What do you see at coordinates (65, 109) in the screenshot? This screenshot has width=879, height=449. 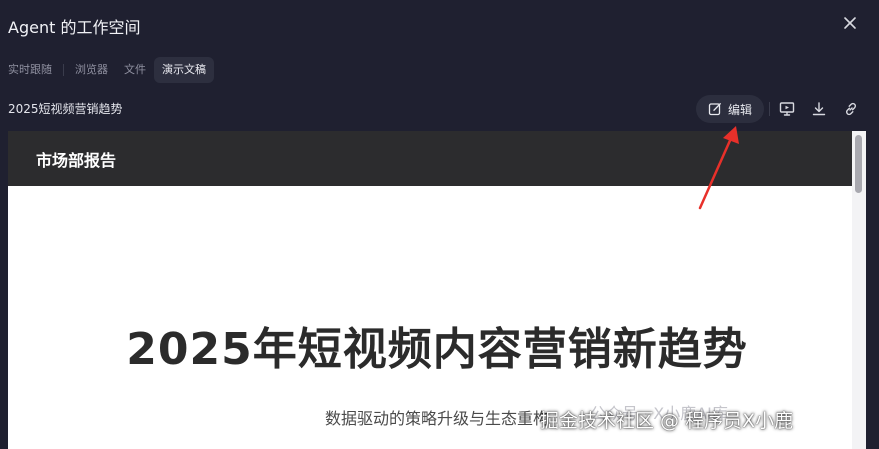 I see `document-title: 2025短视频营销趋势` at bounding box center [65, 109].